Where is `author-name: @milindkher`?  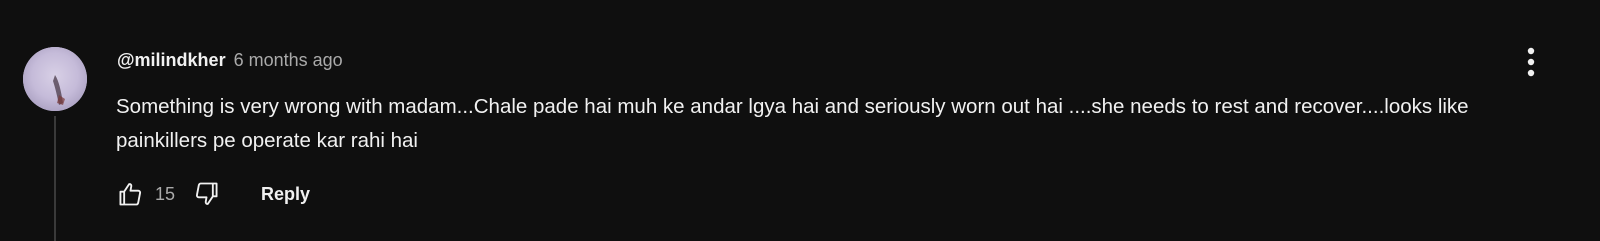
author-name: @milindkher is located at coordinates (171, 60).